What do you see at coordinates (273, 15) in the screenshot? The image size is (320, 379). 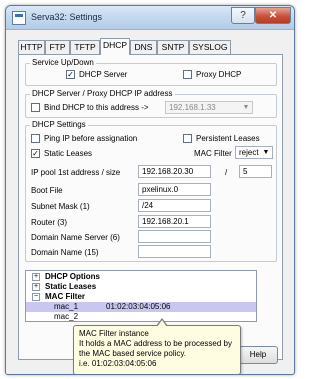 I see `close-button: ✕` at bounding box center [273, 15].